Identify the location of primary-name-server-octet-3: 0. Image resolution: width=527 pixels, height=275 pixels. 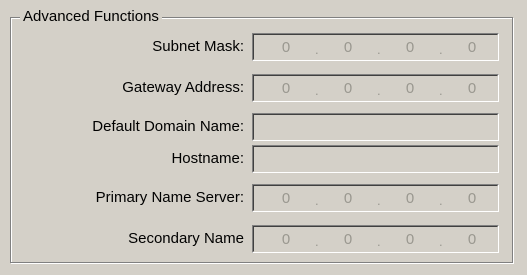
(410, 199).